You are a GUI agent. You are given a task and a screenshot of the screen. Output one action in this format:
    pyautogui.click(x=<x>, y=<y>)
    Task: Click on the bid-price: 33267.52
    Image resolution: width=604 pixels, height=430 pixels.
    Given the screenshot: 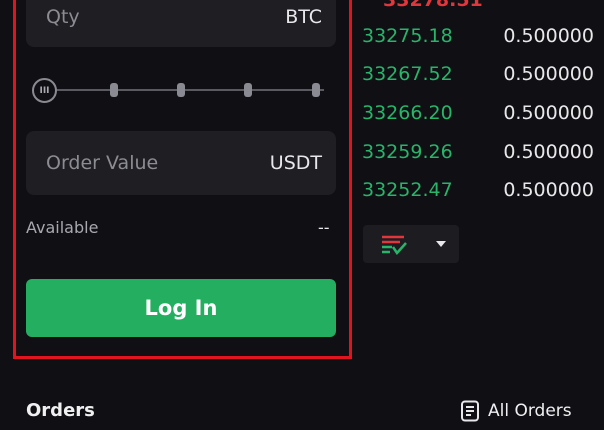 What is the action you would take?
    pyautogui.click(x=407, y=74)
    